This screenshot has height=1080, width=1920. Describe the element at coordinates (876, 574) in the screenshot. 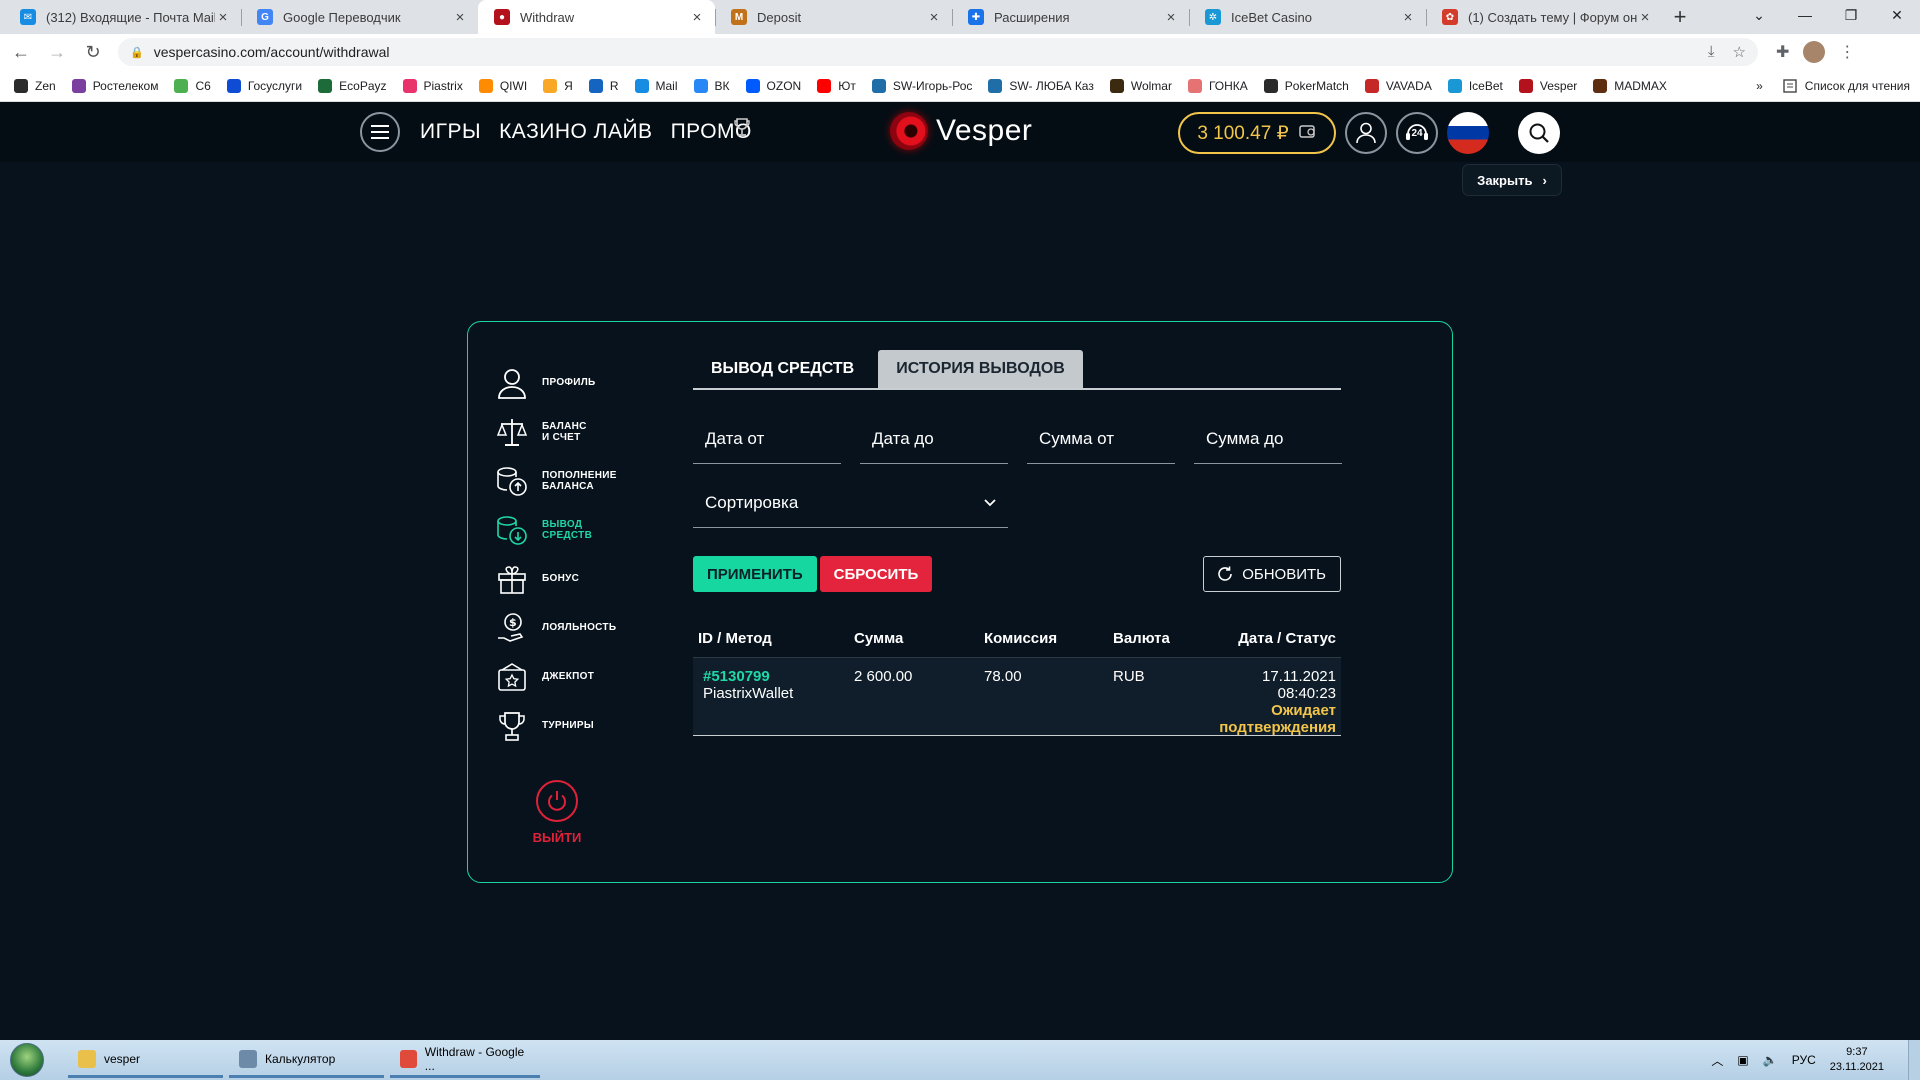

I see `reset-button: СБРОСИТЬ` at that location.